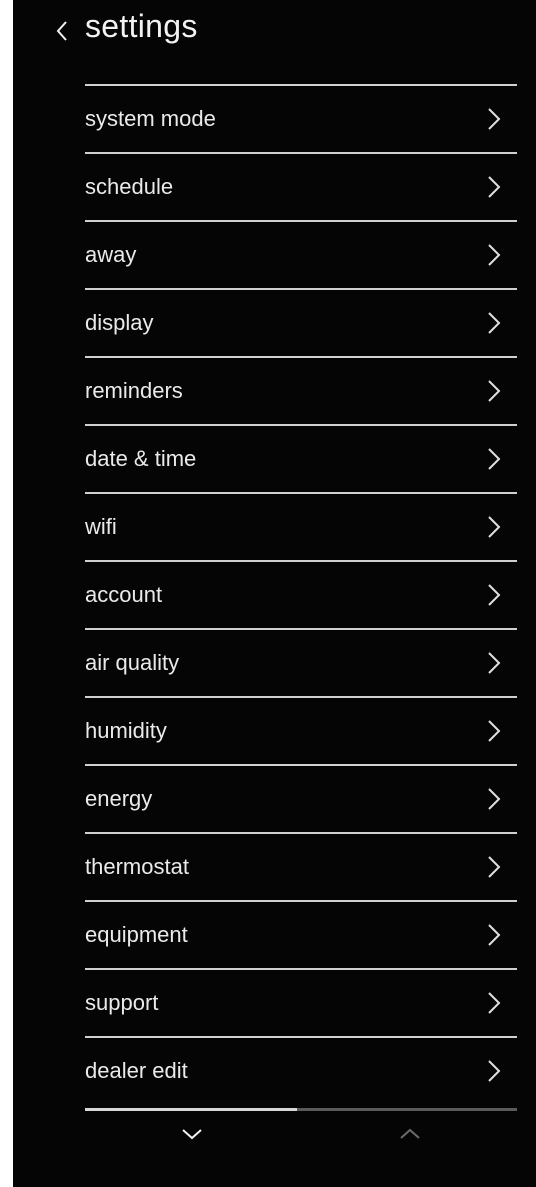 This screenshot has height=1187, width=536. I want to click on menu-item-date-time: date & time, so click(301, 460).